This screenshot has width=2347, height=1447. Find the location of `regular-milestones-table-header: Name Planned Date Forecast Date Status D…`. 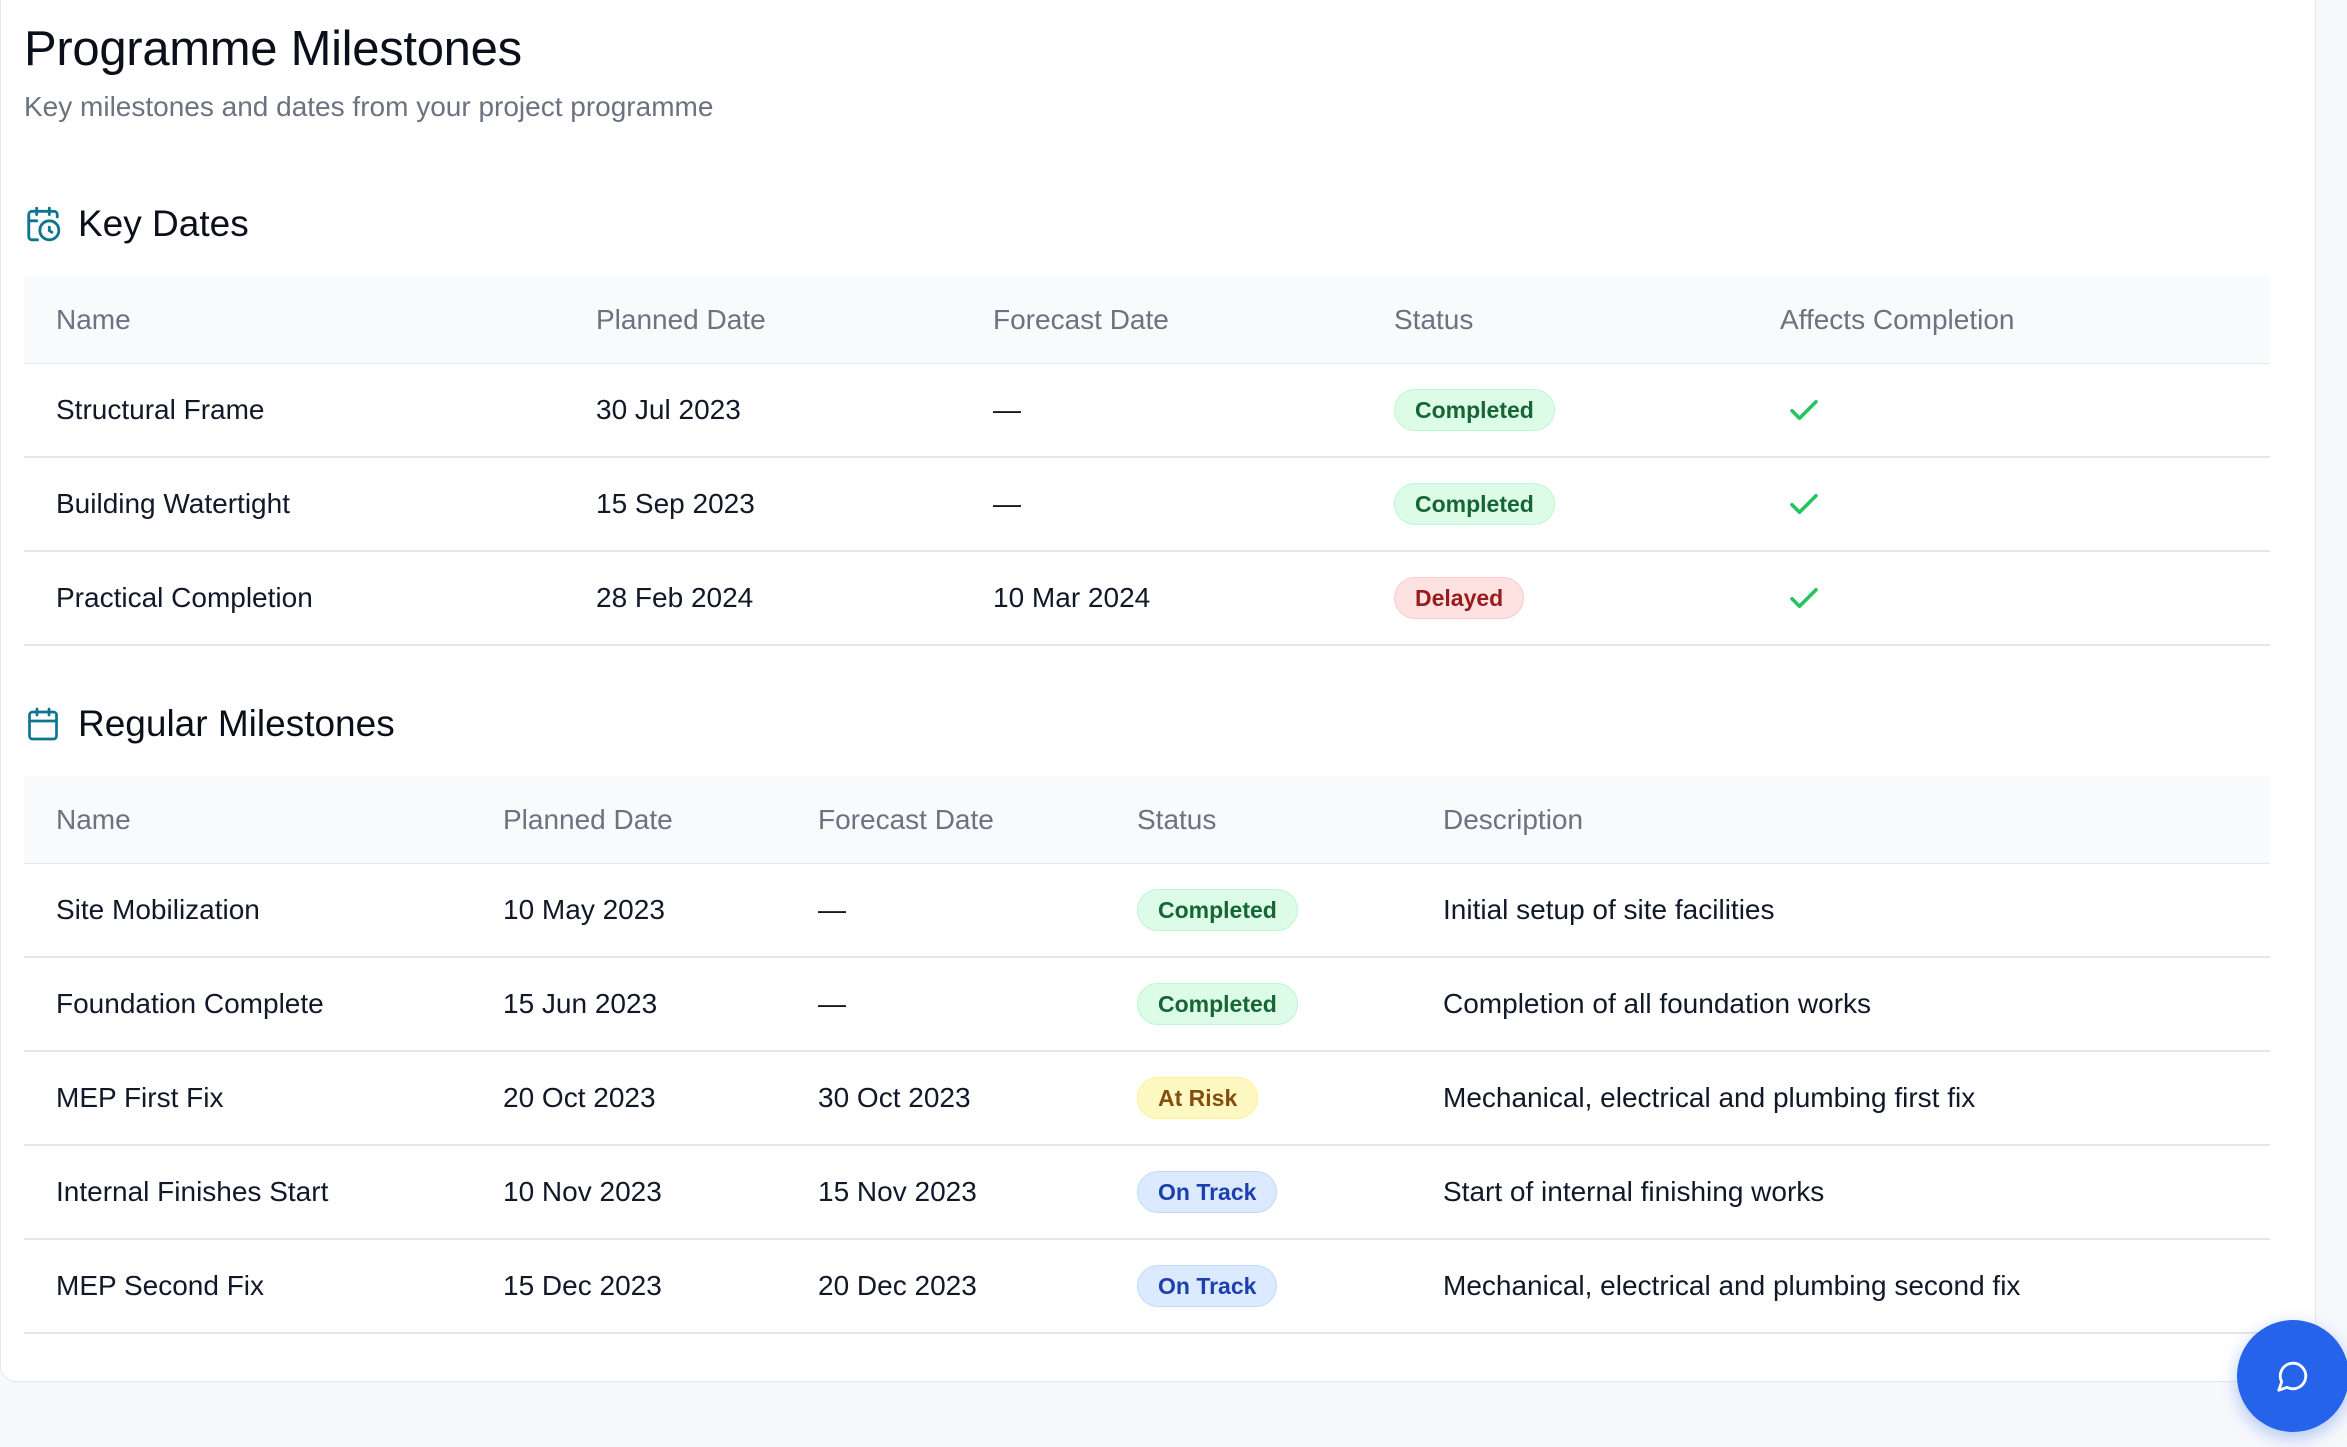

regular-milestones-table-header: Name Planned Date Forecast Date Status D… is located at coordinates (1147, 820).